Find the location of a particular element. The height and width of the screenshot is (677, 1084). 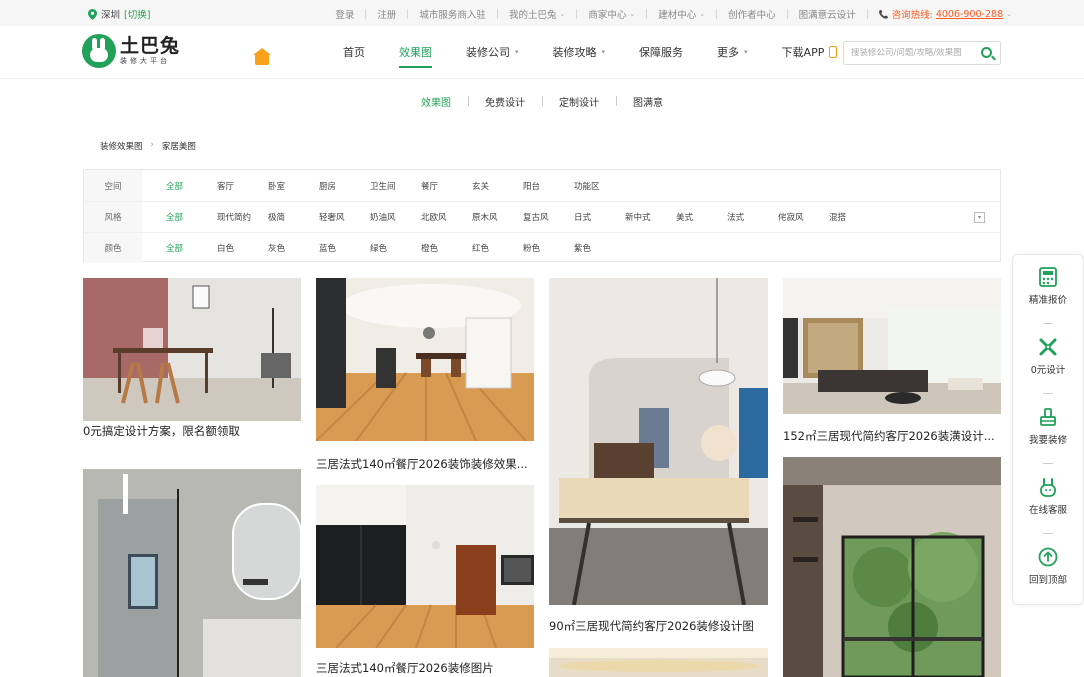

filter-option: 橙色 is located at coordinates (446, 248).